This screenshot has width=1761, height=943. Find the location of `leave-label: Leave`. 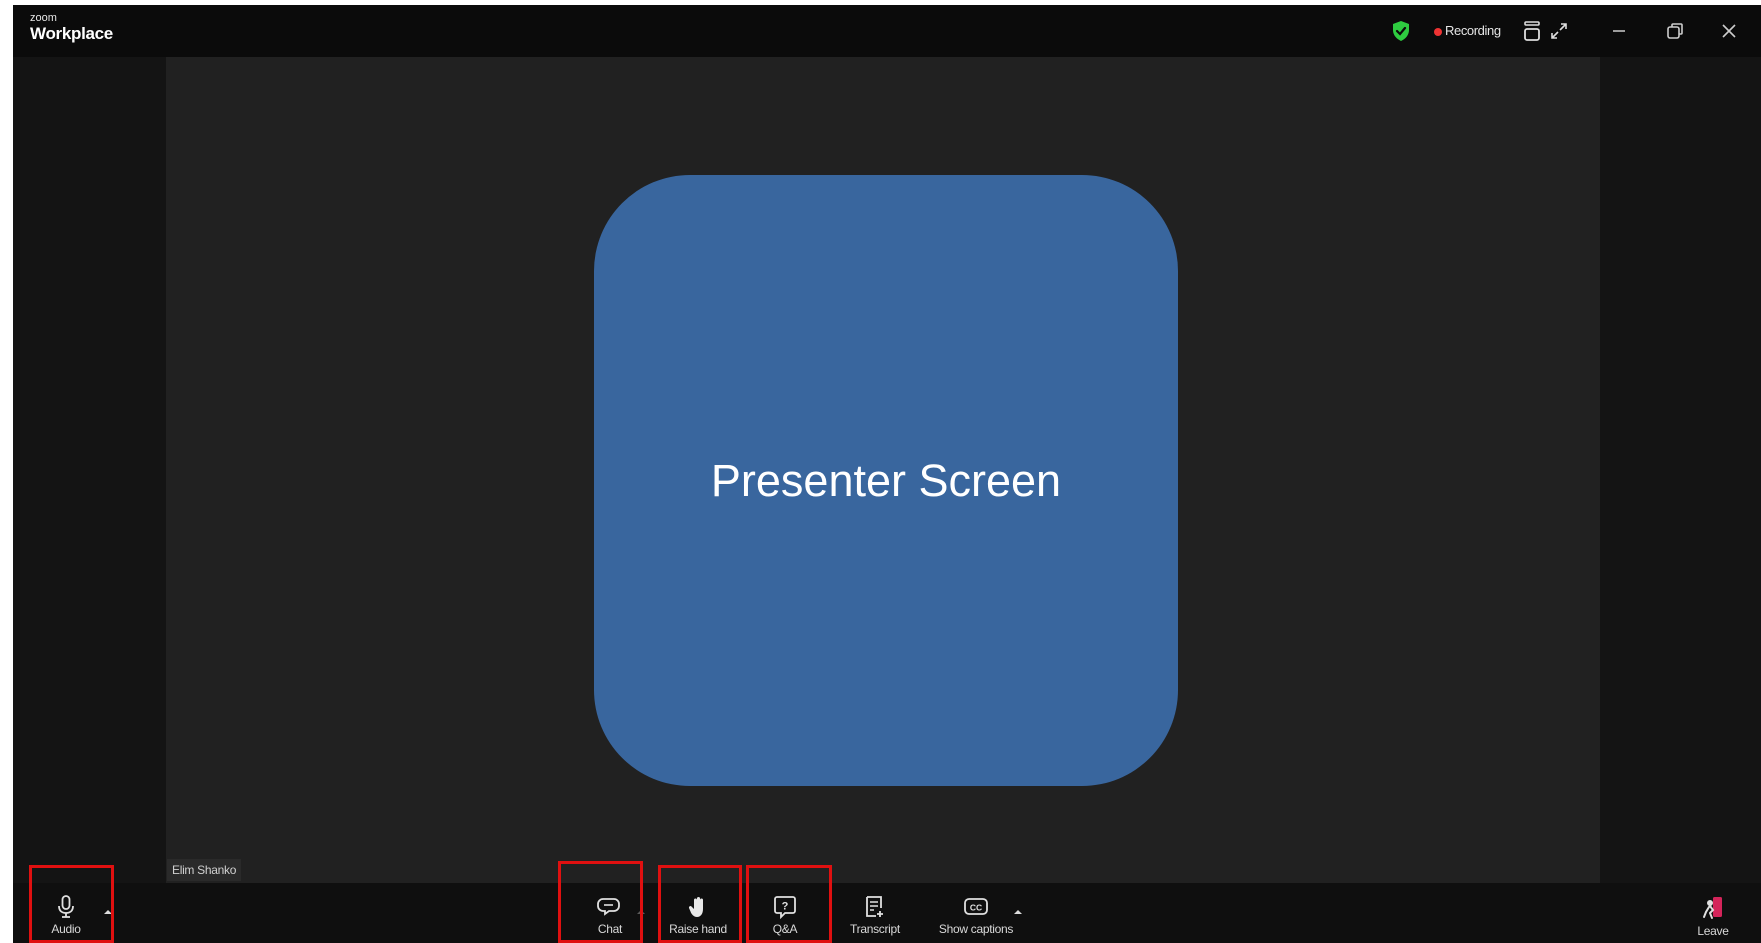

leave-label: Leave is located at coordinates (1713, 931).